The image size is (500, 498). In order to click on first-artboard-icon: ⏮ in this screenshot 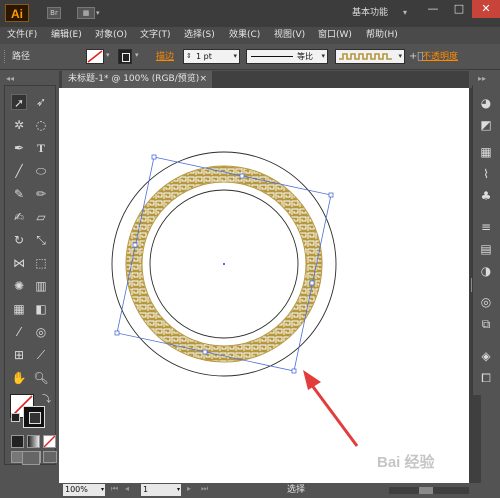, I will do `click(114, 489)`.